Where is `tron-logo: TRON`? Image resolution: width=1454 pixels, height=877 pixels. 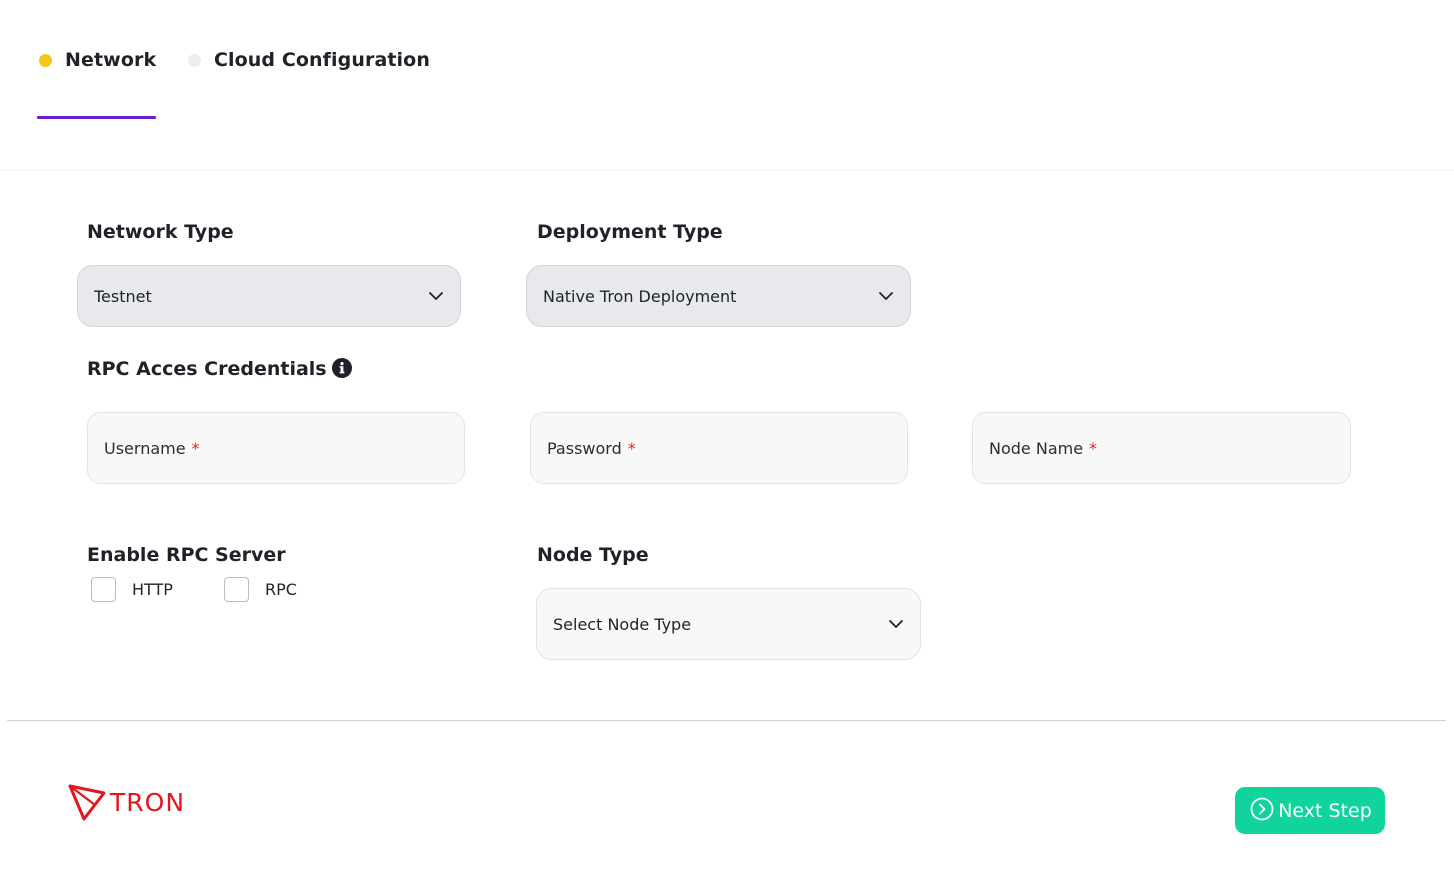
tron-logo: TRON is located at coordinates (126, 802).